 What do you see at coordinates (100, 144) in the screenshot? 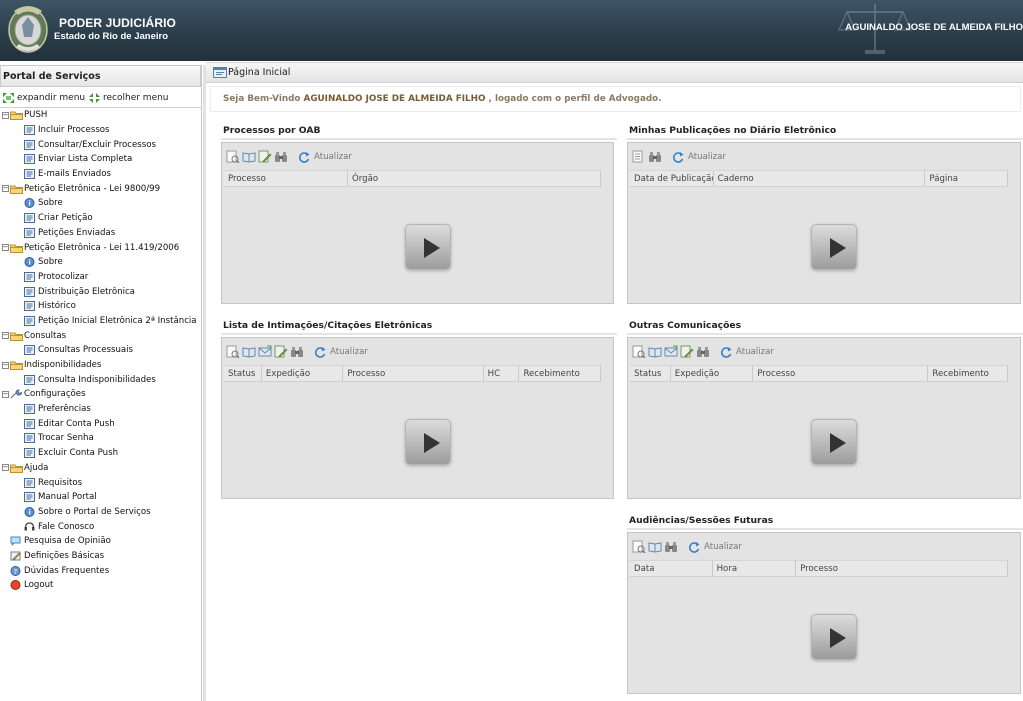
I see `menu-item: Consultar/Excluir Processos` at bounding box center [100, 144].